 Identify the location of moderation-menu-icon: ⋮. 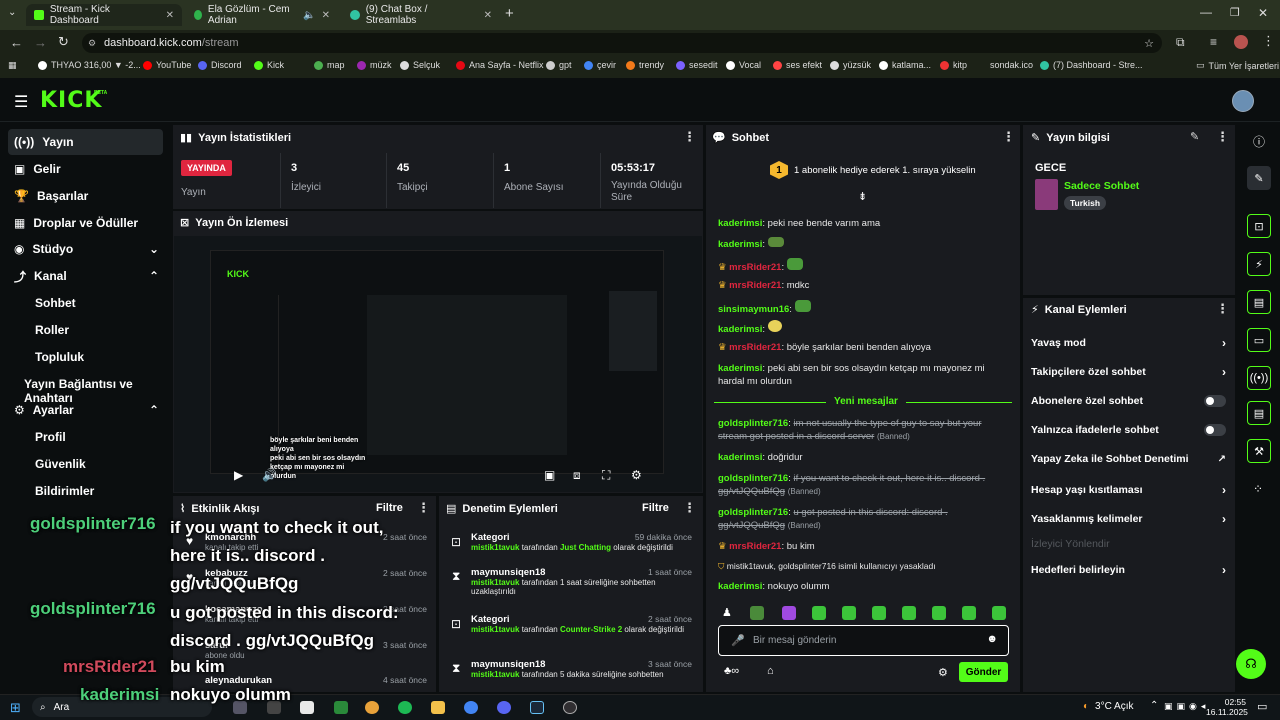
(689, 508).